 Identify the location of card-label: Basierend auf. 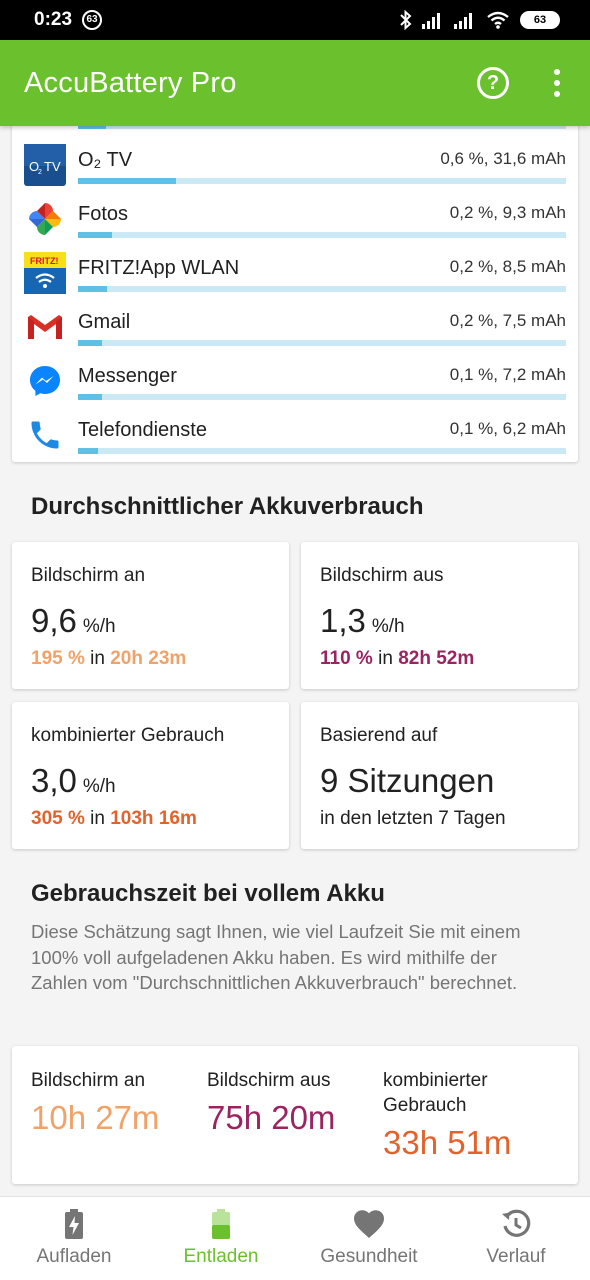
(379, 735).